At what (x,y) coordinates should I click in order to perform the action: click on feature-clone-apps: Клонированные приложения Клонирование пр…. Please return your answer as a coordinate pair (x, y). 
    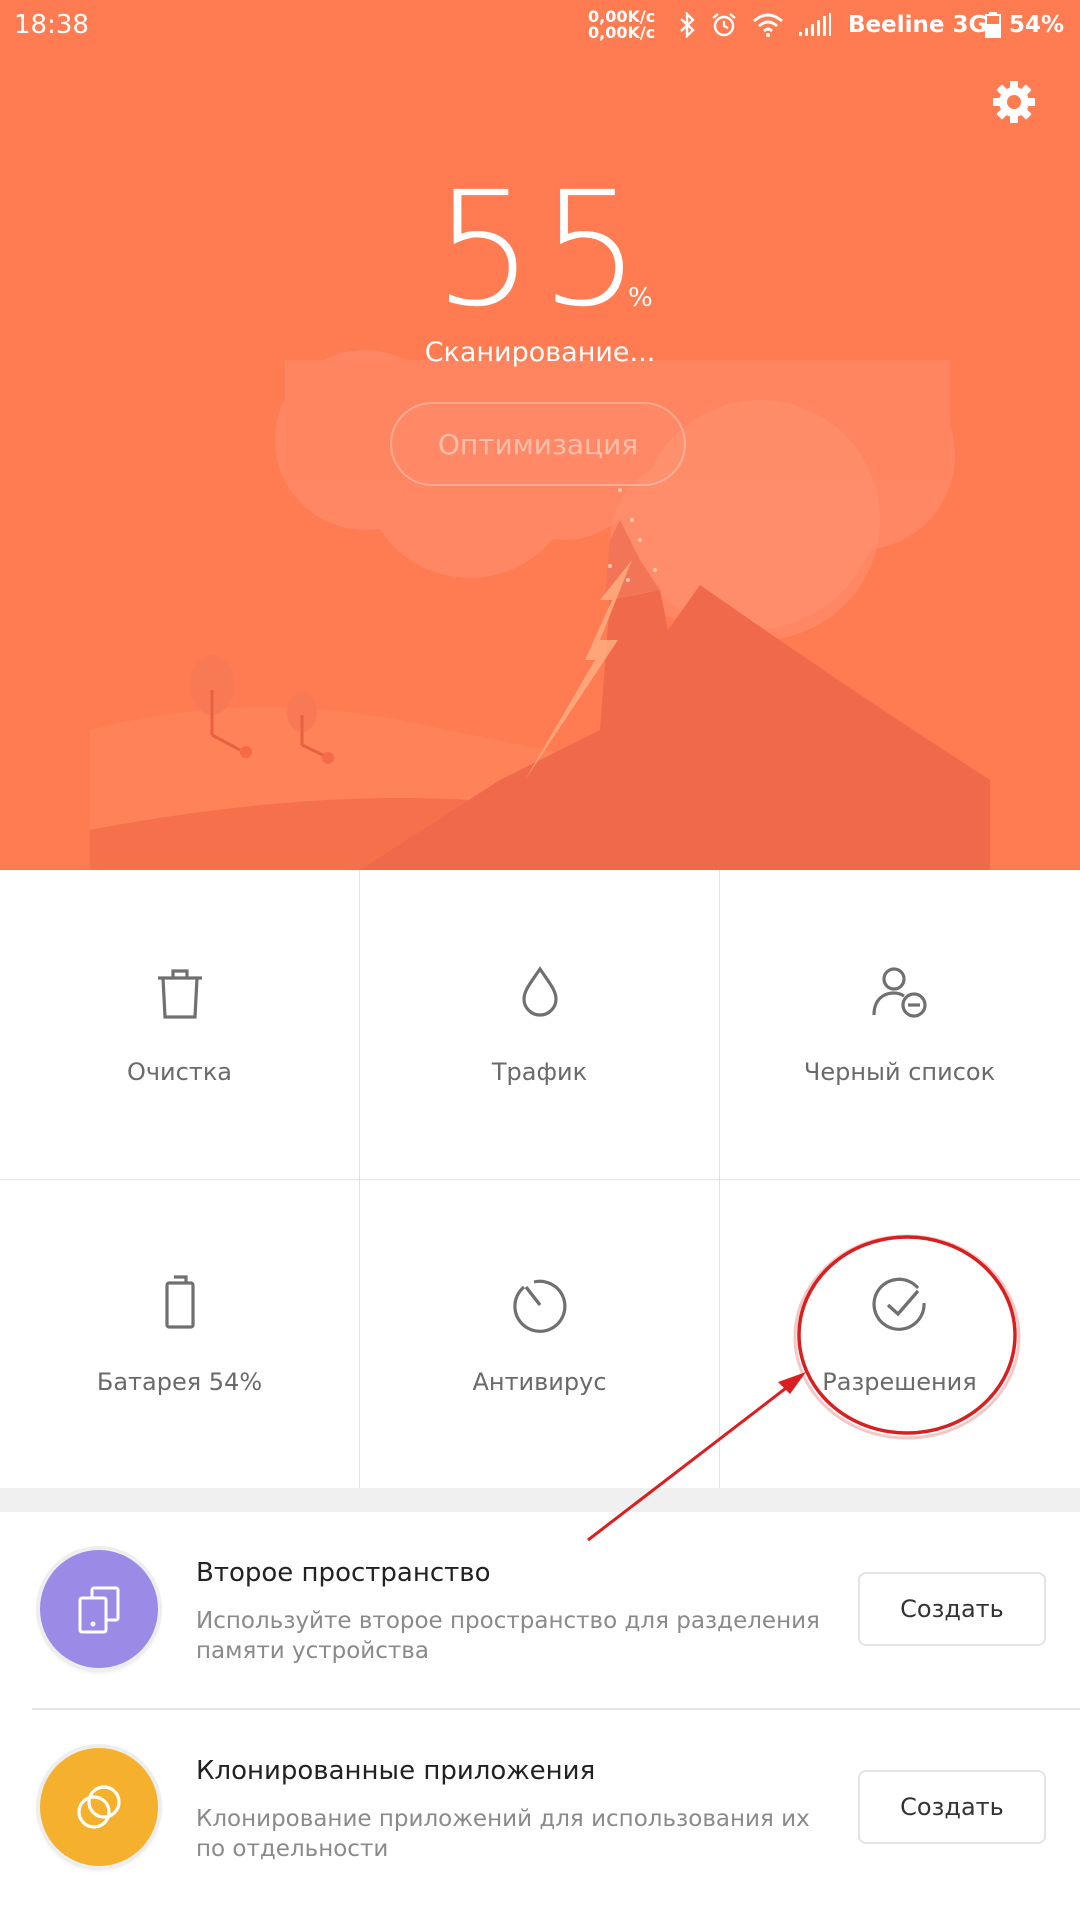
    Looking at the image, I should click on (540, 1808).